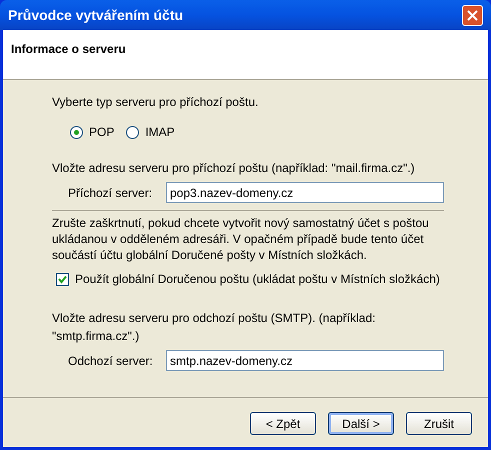 This screenshot has width=491, height=450. I want to click on dialog-button: < Zpět, so click(283, 423).